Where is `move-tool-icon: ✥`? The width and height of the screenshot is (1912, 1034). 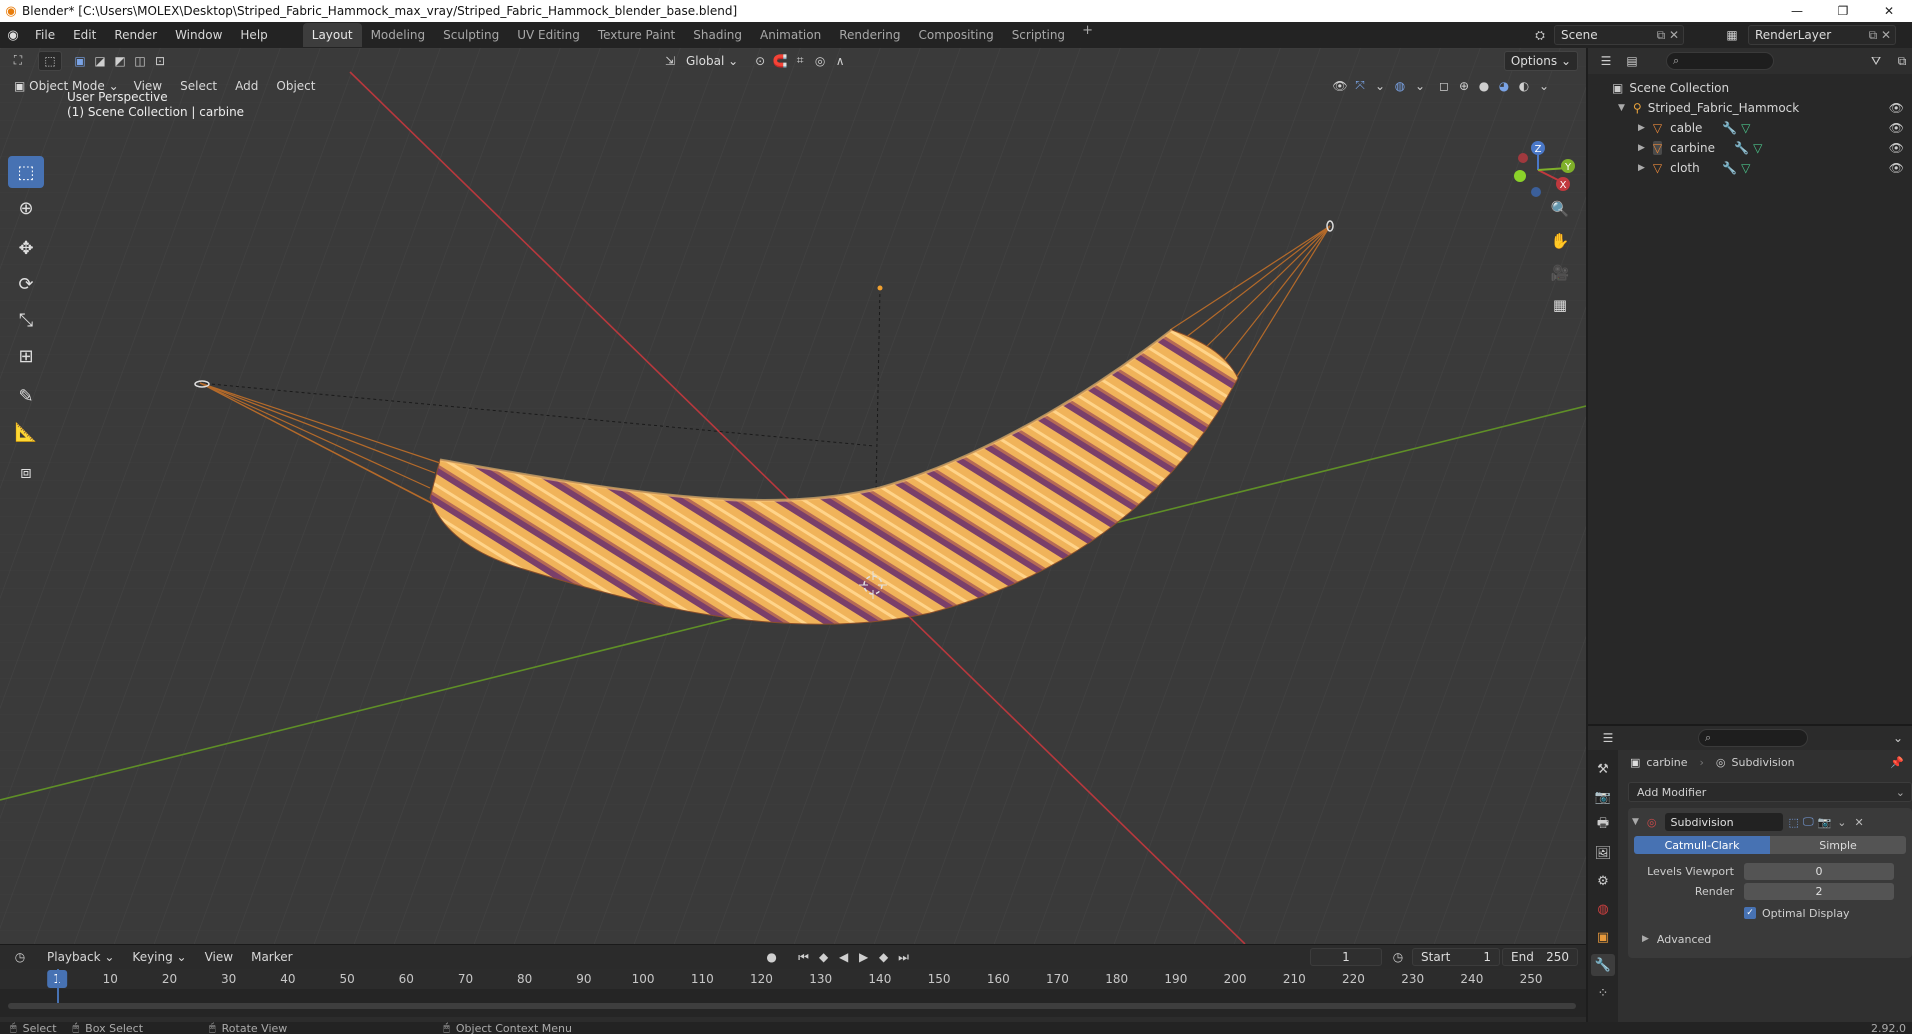
move-tool-icon: ✥ is located at coordinates (26, 248).